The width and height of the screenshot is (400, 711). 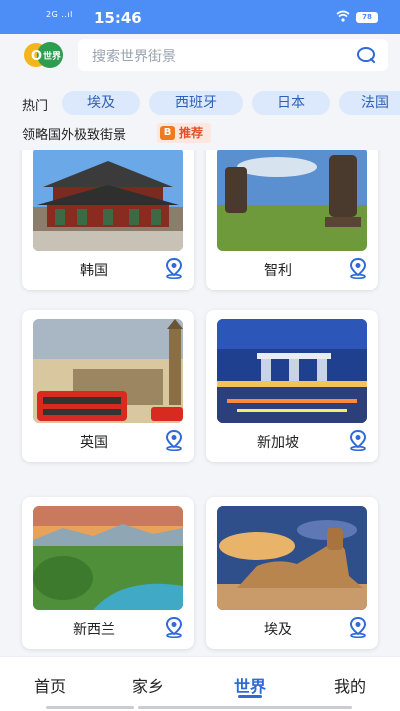 I want to click on signal-indicator: 2G ..ıl, so click(x=59, y=14).